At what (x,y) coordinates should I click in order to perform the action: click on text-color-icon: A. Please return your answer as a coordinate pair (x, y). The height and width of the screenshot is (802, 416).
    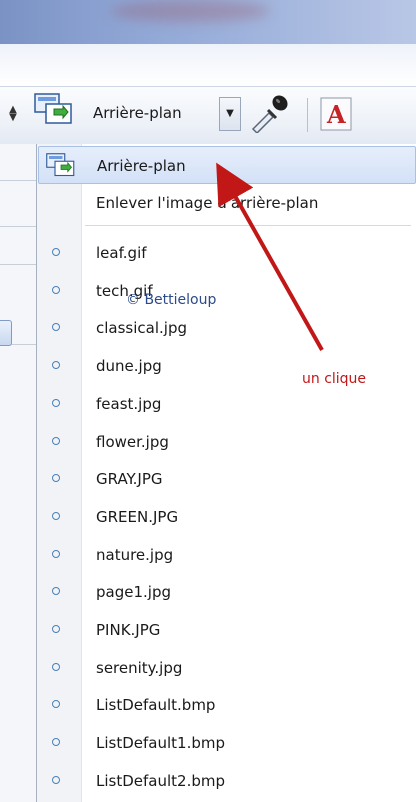
    Looking at the image, I should click on (337, 114).